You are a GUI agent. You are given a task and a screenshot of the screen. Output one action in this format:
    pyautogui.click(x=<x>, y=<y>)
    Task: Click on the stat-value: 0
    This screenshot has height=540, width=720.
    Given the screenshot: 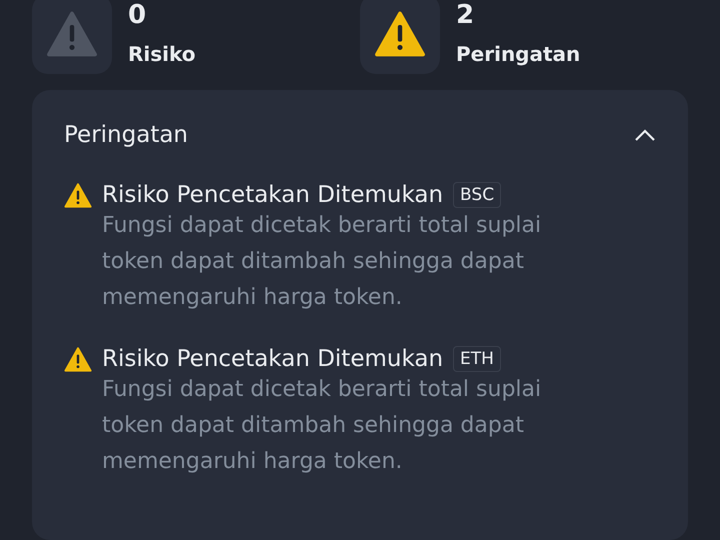 What is the action you would take?
    pyautogui.click(x=138, y=15)
    